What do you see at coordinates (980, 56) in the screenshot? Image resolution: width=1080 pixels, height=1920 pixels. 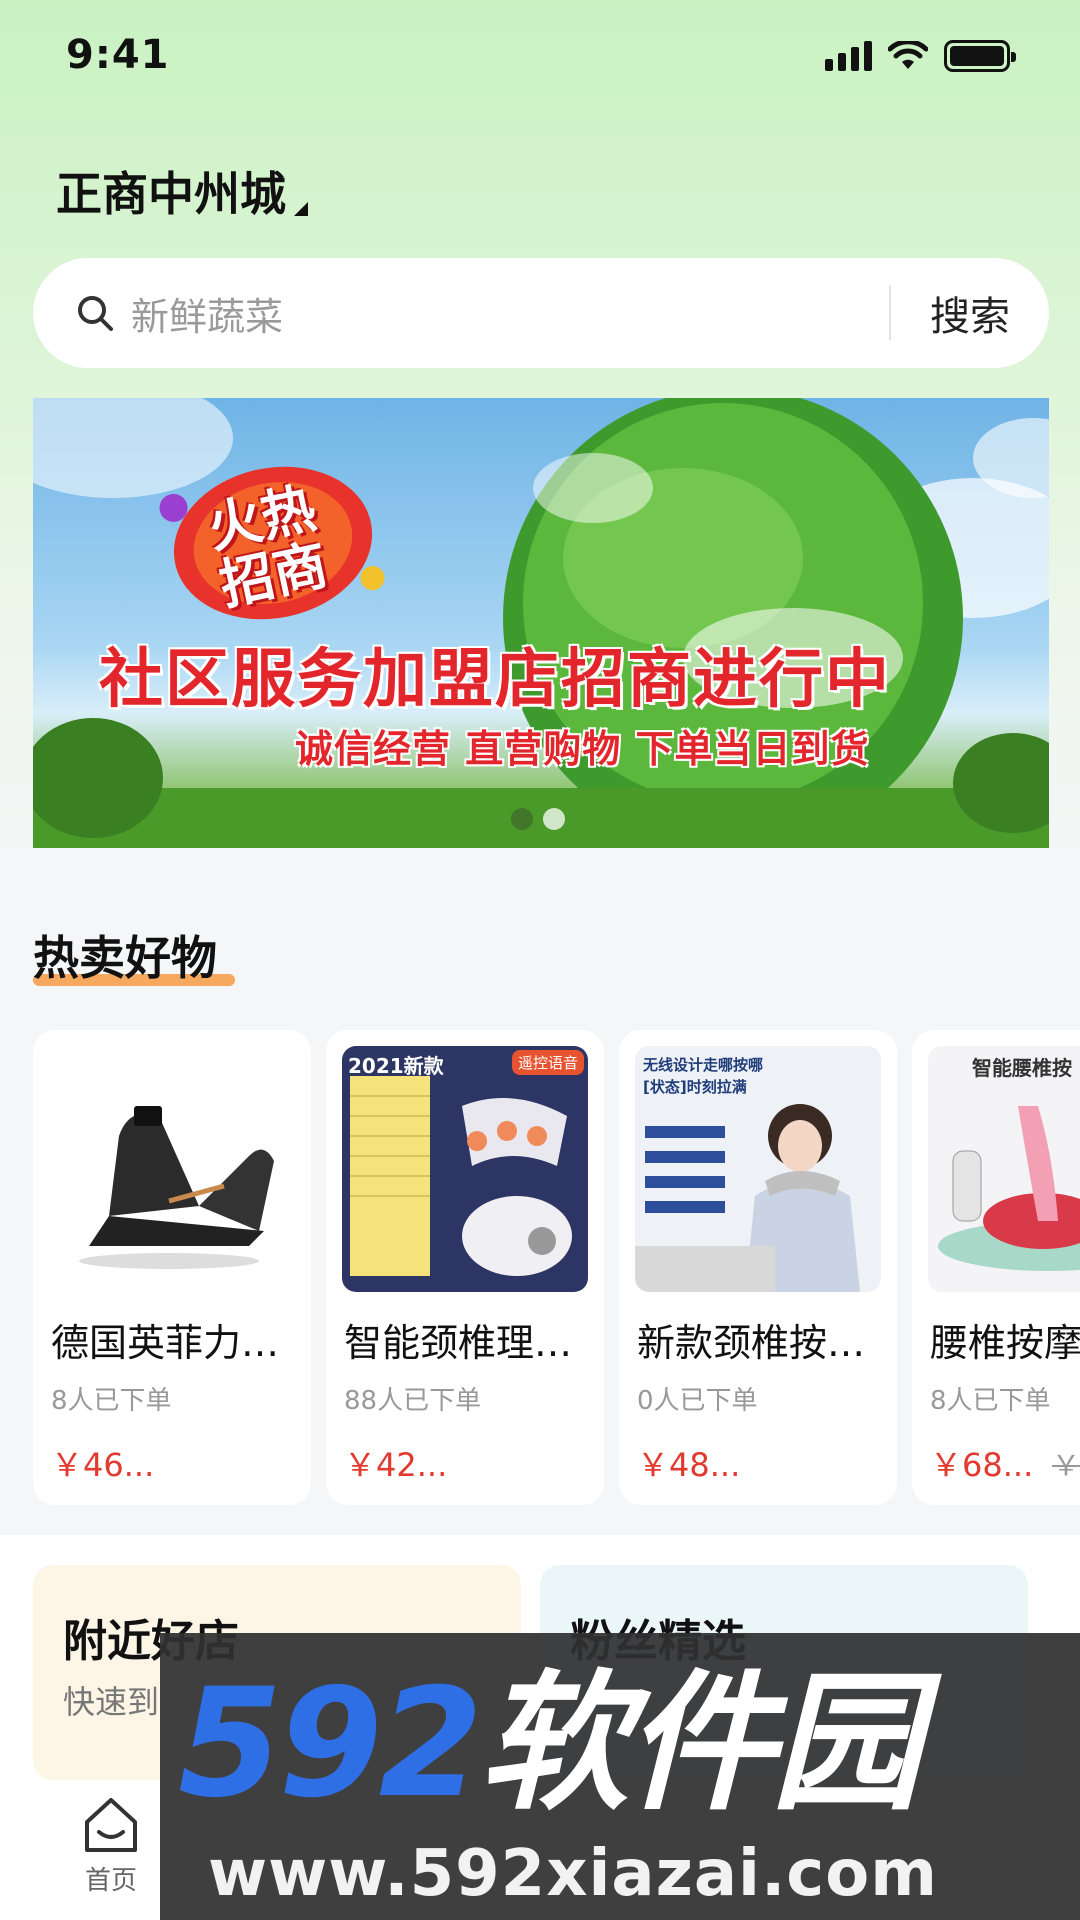 I see `battery-icon` at bounding box center [980, 56].